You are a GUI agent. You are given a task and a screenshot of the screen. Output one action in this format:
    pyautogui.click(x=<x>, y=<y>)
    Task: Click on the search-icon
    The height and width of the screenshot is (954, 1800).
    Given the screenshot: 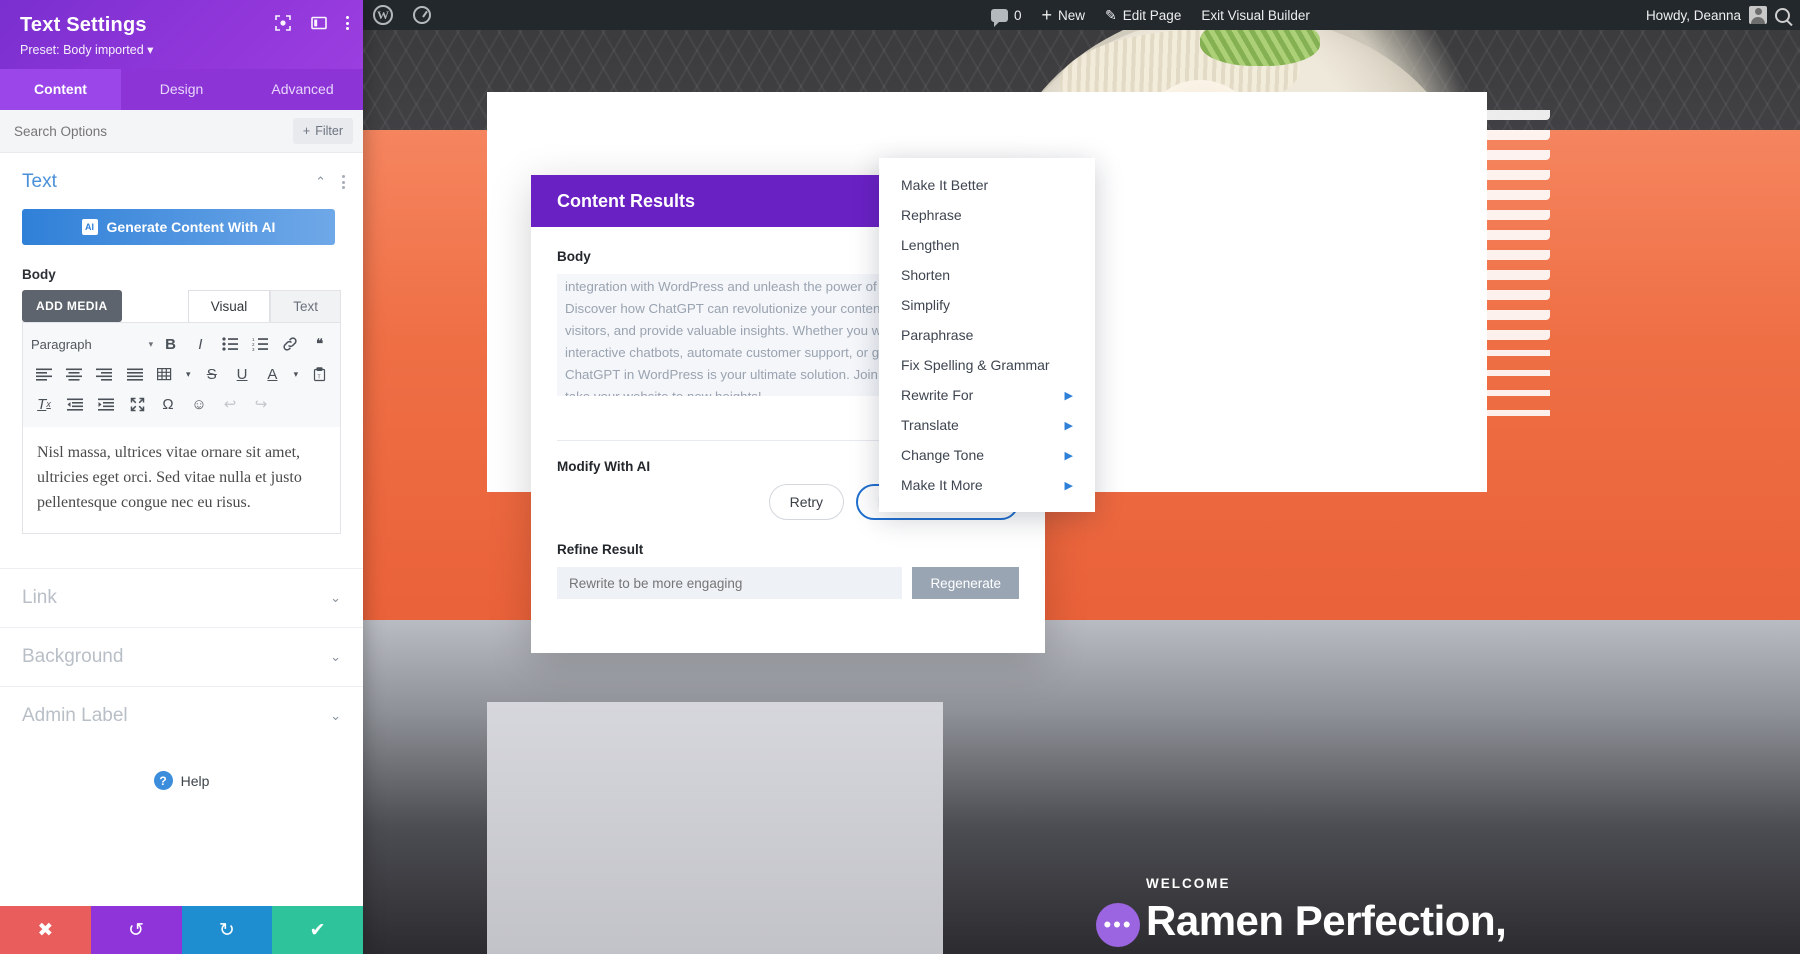 What is the action you would take?
    pyautogui.click(x=1782, y=15)
    